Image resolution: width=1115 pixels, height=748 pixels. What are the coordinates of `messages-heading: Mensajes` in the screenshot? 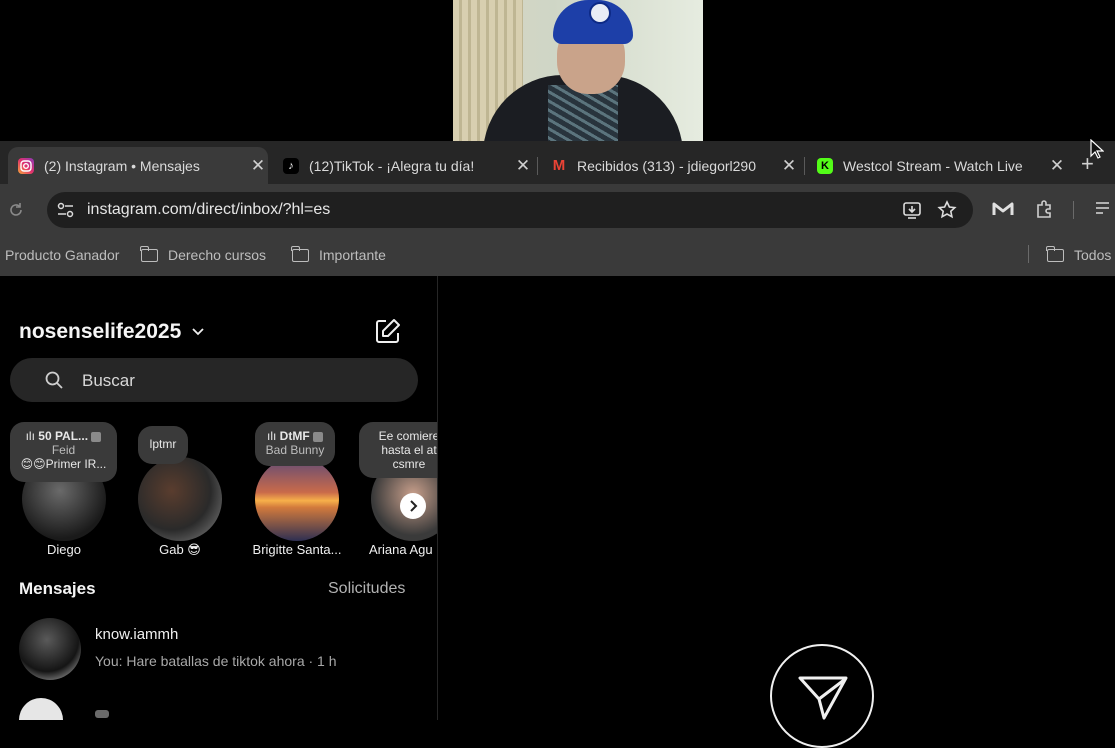 It's located at (57, 588).